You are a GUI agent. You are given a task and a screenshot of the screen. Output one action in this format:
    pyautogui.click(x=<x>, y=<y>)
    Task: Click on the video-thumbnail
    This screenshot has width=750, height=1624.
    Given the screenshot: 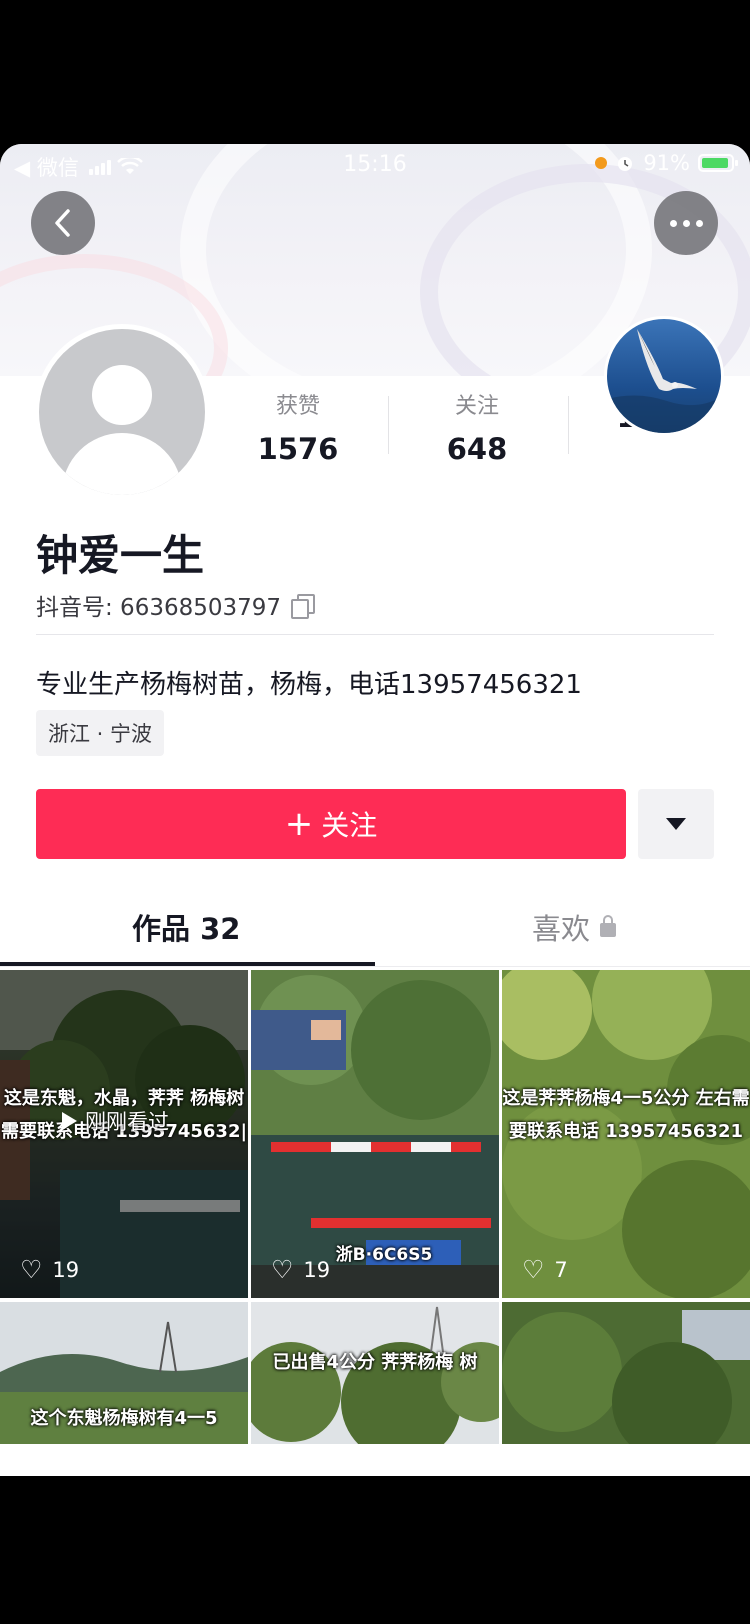 What is the action you would take?
    pyautogui.click(x=626, y=1373)
    